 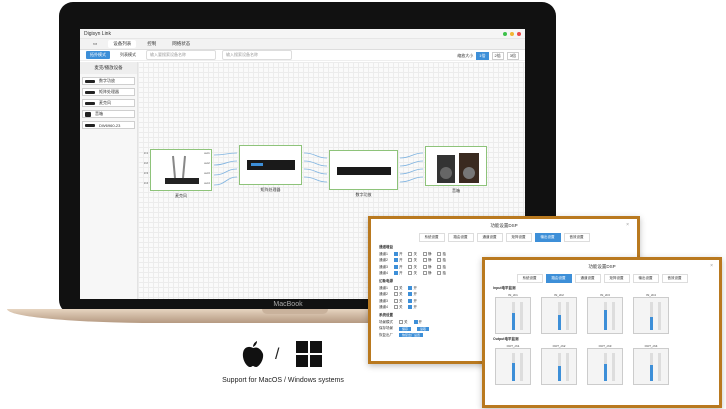 What do you see at coordinates (383, 287) in the screenshot?
I see `row-label: 通道1` at bounding box center [383, 287].